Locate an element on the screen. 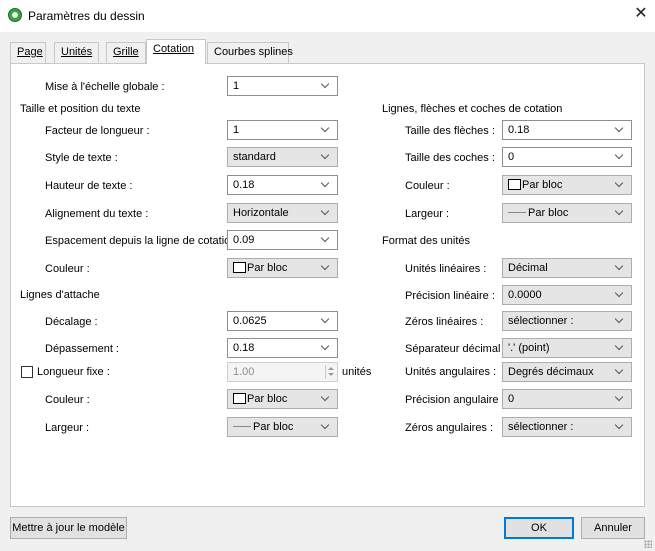 The height and width of the screenshot is (551, 655). window-title: Paramètres du dessin is located at coordinates (86, 16).